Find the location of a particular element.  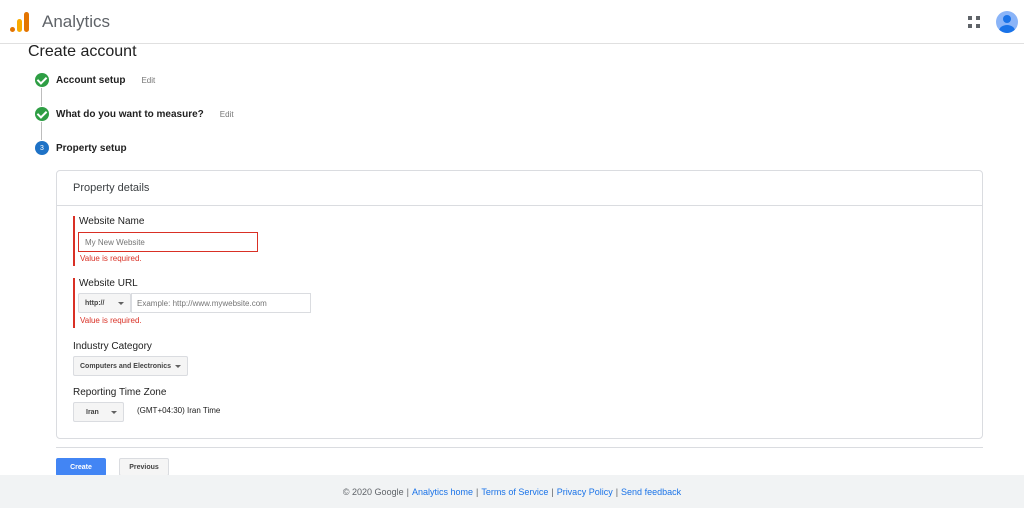

account-avatar-icon is located at coordinates (1007, 22).